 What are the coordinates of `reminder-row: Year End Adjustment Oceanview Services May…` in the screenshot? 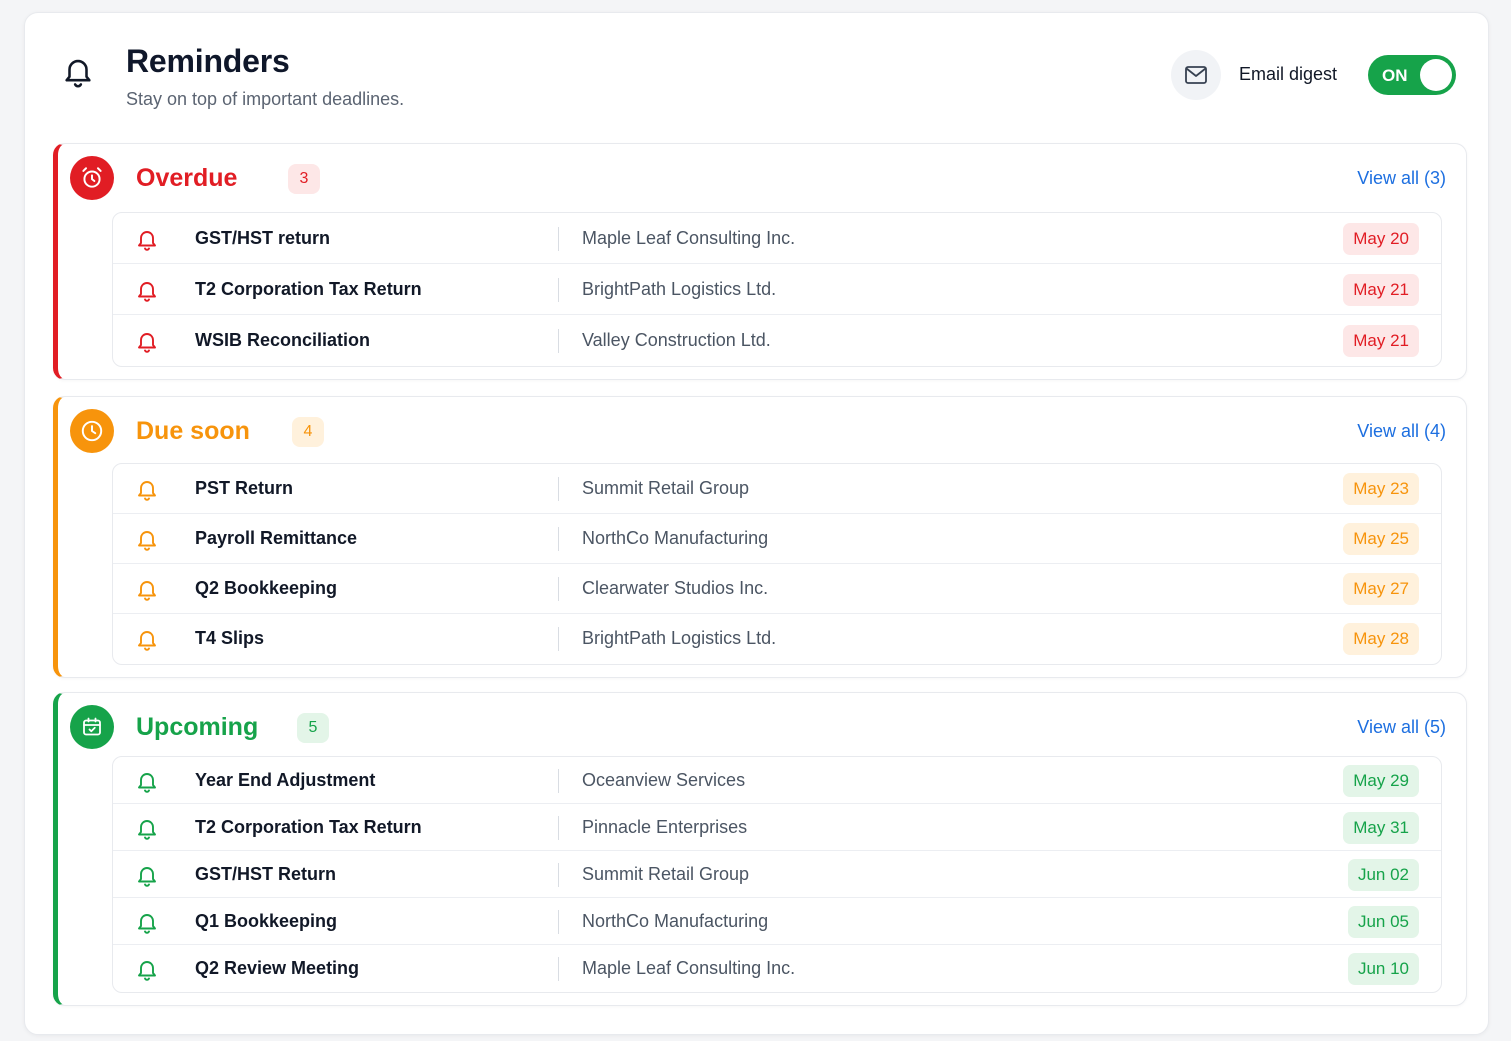 It's located at (777, 780).